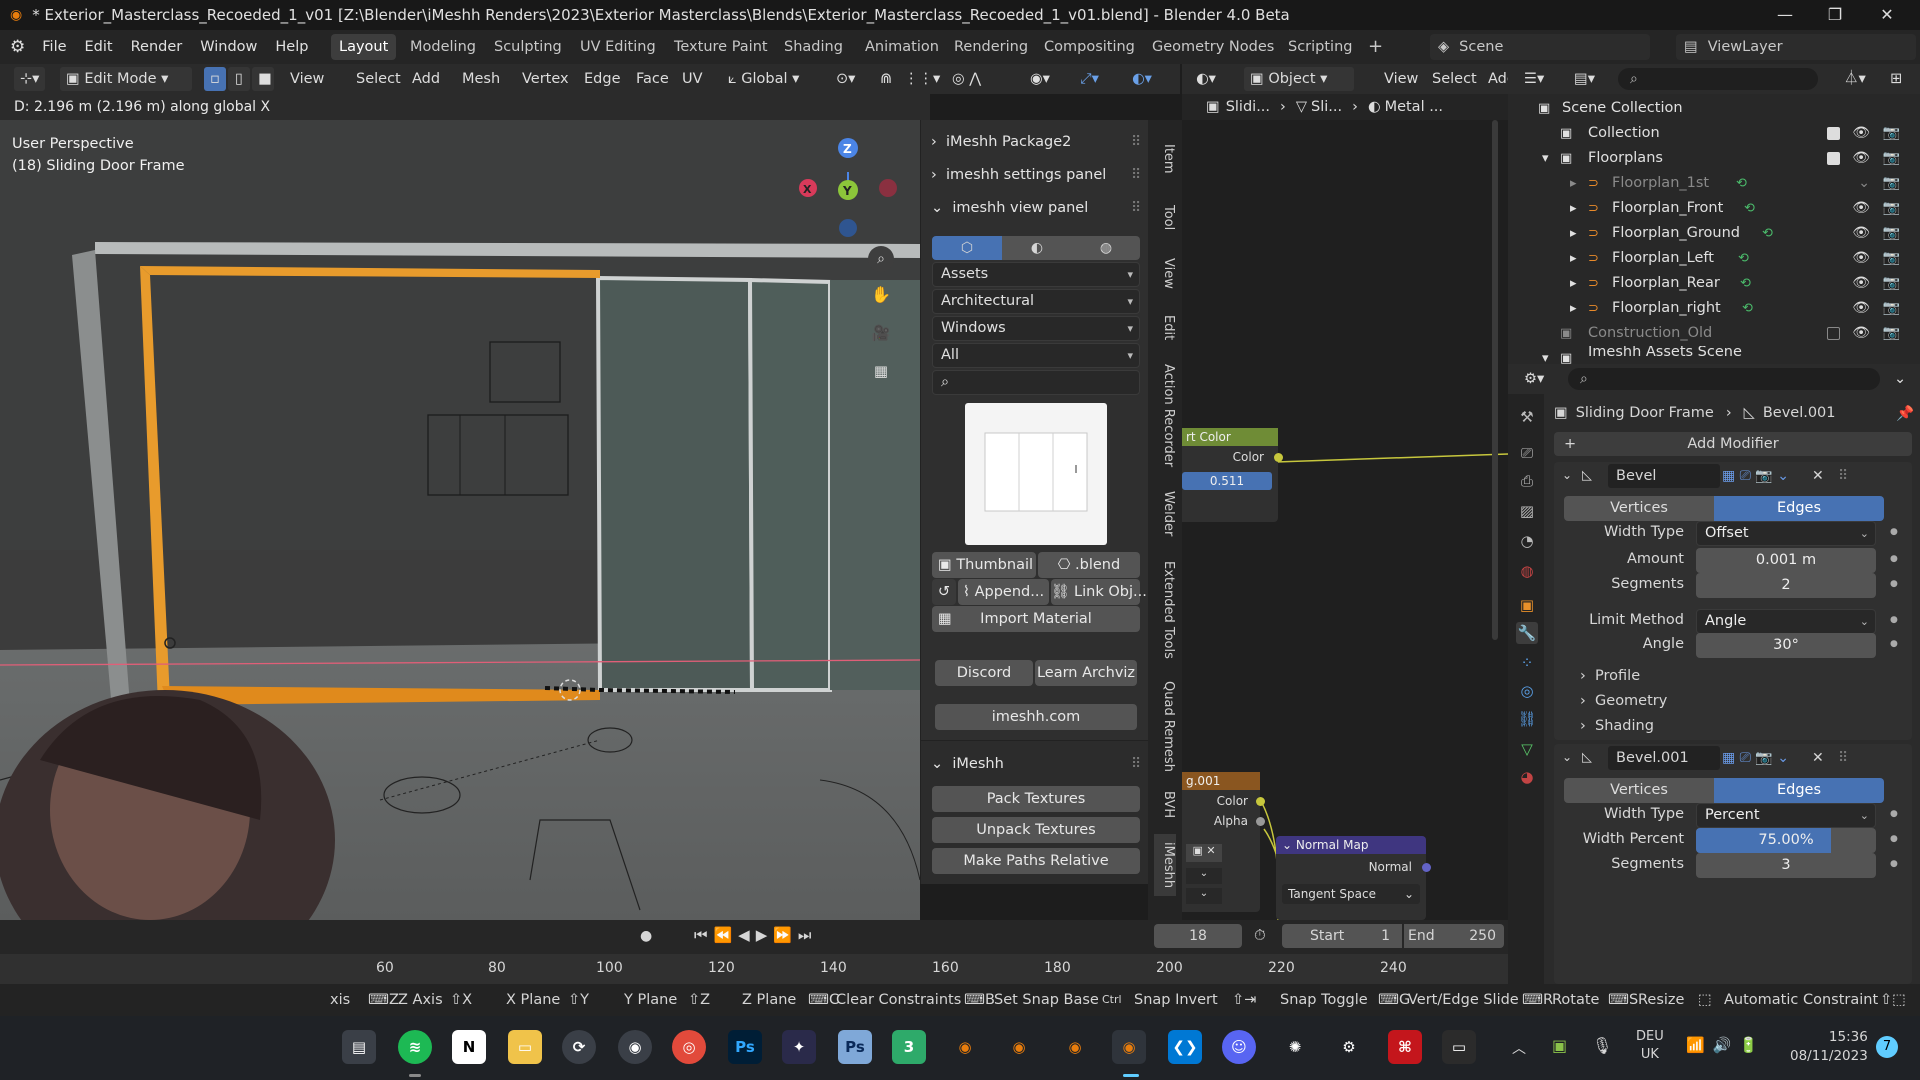  I want to click on tab-item: Item, so click(1165, 159).